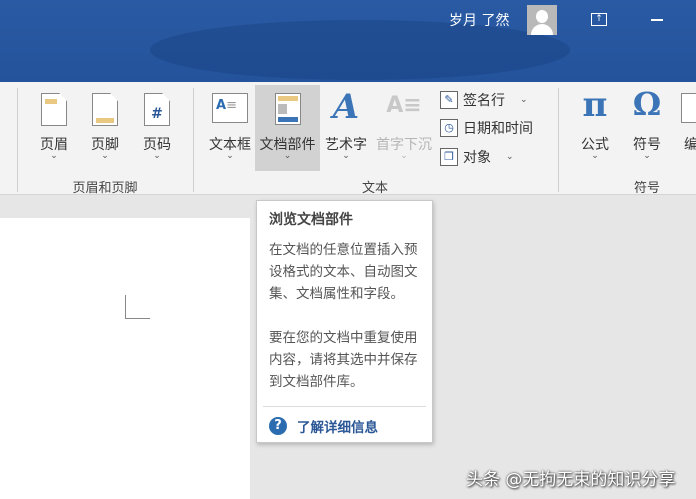 This screenshot has height=499, width=696. What do you see at coordinates (105, 188) in the screenshot?
I see `group-label-header-footer: 页眉和页脚` at bounding box center [105, 188].